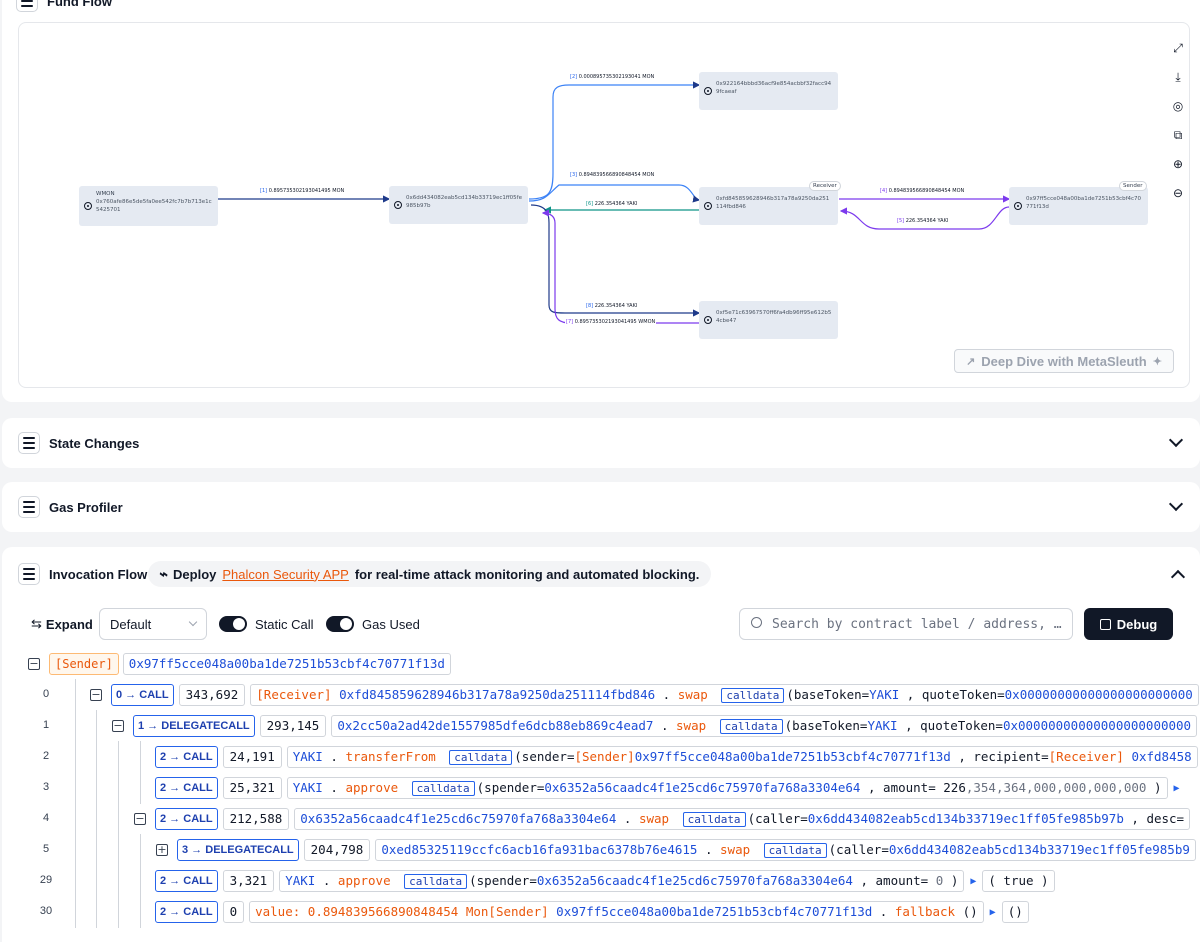 This screenshot has width=1200, height=942. What do you see at coordinates (612, 77) in the screenshot?
I see `edge-label-2: [2] 0.000895735302193041 MON` at bounding box center [612, 77].